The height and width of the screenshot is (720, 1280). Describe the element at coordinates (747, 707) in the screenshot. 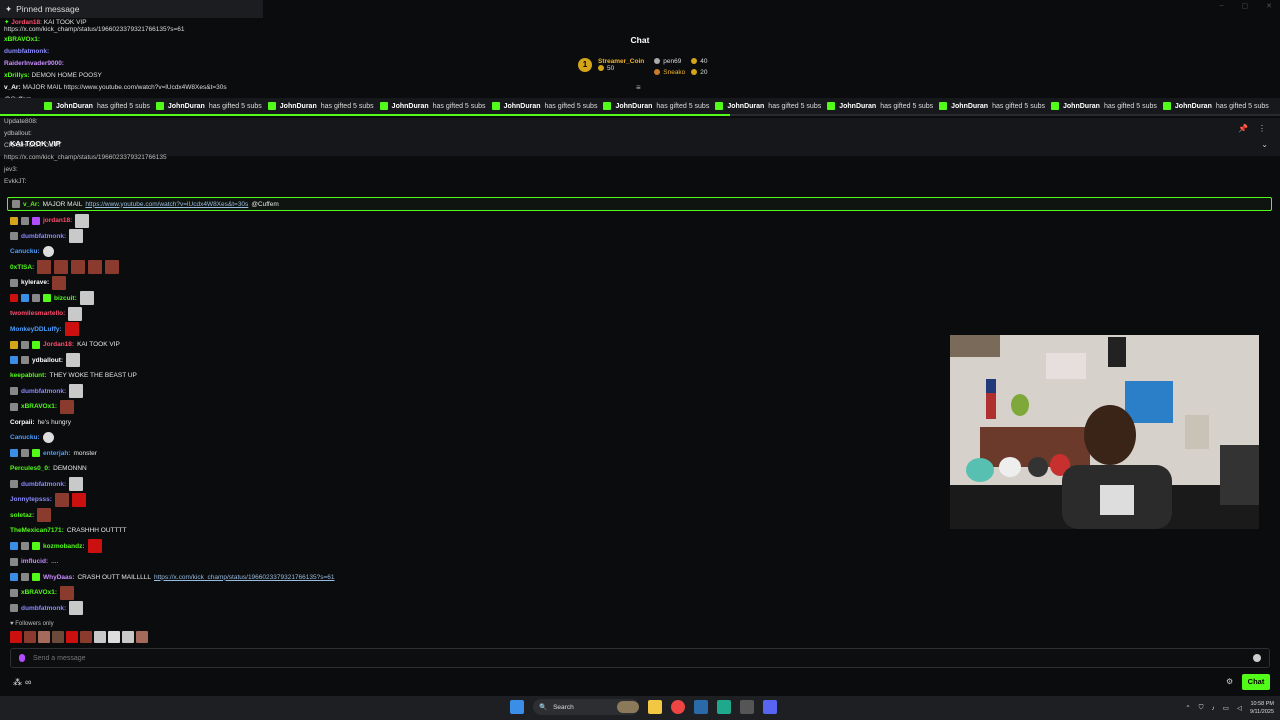

I see `app-icon` at that location.